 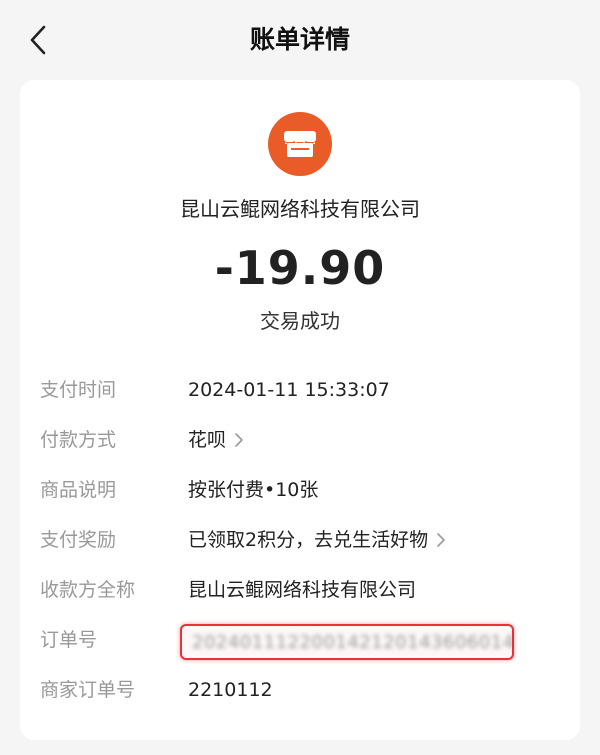 I want to click on detail-row-pay-time: 支付时间 2024-01-11 15:33:07, so click(x=300, y=390).